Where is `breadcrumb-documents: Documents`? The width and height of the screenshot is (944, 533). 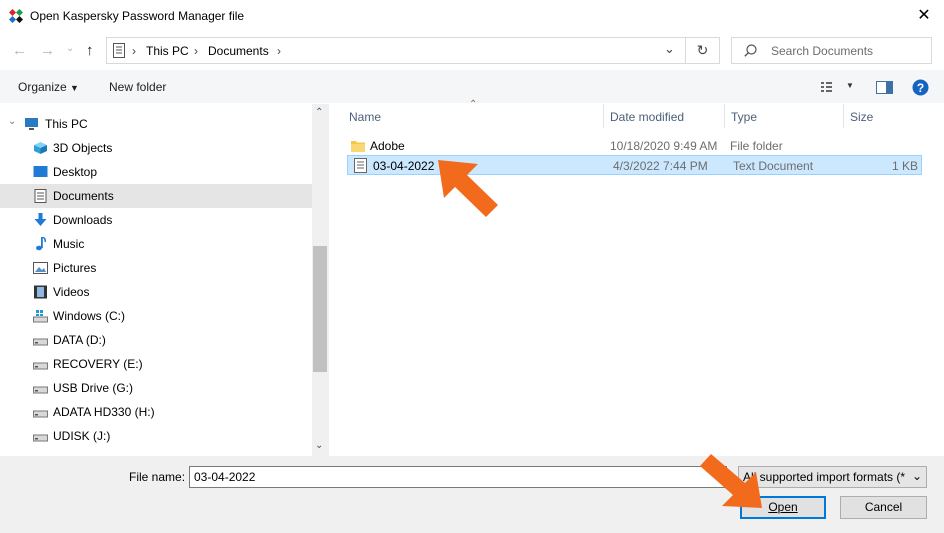
breadcrumb-documents: Documents is located at coordinates (238, 51).